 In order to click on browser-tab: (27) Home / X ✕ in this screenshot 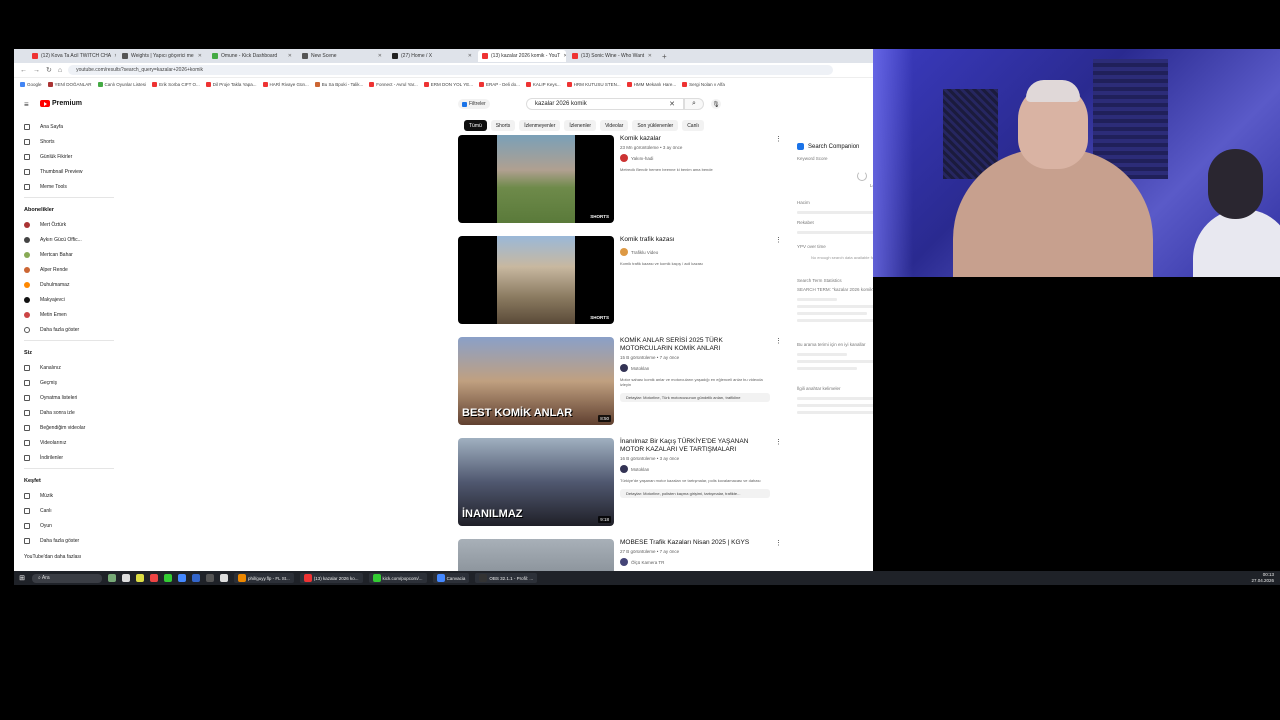, I will do `click(432, 56)`.